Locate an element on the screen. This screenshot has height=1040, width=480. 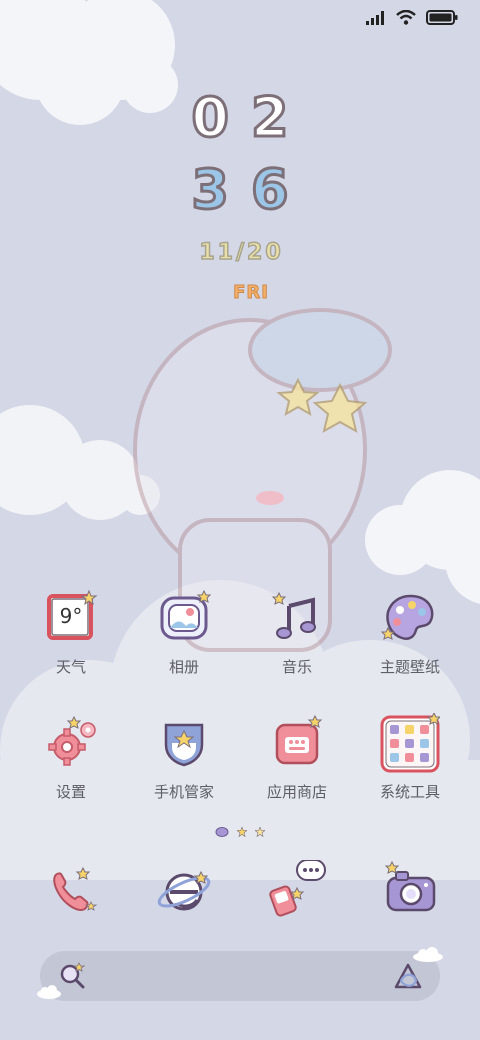
app-themes: 主题壁纸 is located at coordinates (410, 632).